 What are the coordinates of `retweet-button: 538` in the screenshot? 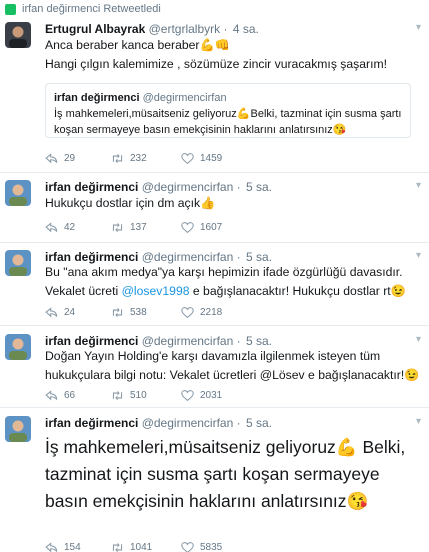 It's located at (146, 312).